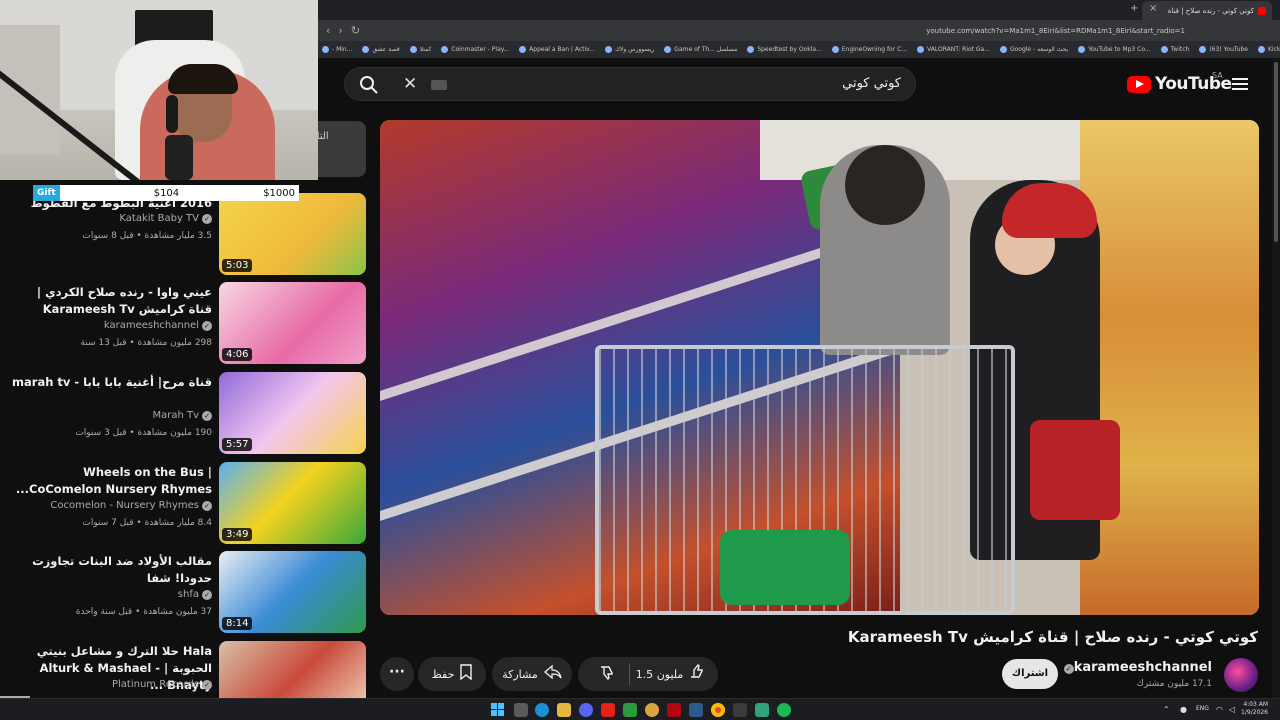  I want to click on volume-icon: ◁, so click(1232, 709).